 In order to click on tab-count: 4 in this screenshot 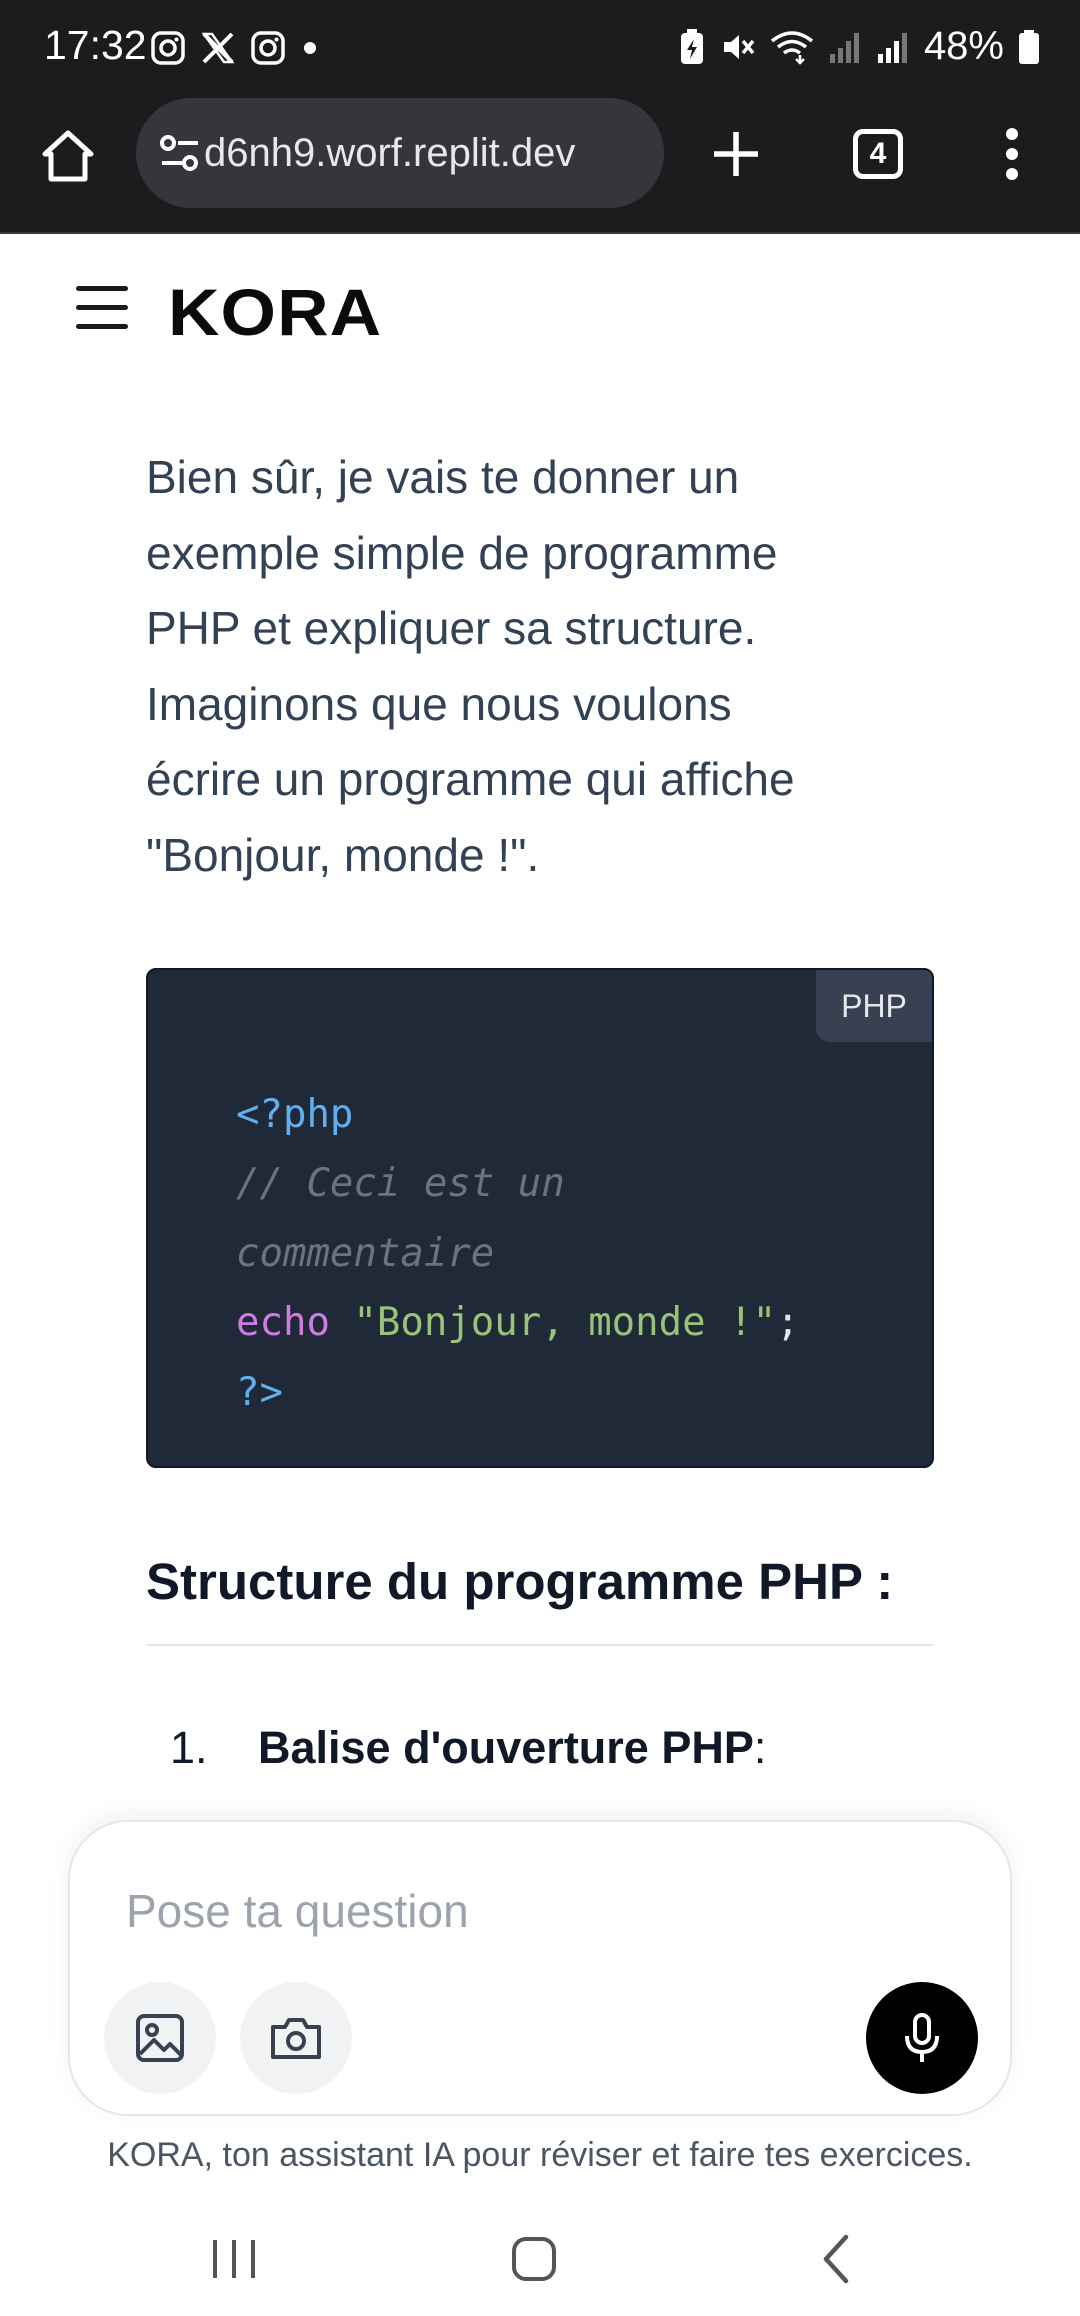, I will do `click(878, 154)`.